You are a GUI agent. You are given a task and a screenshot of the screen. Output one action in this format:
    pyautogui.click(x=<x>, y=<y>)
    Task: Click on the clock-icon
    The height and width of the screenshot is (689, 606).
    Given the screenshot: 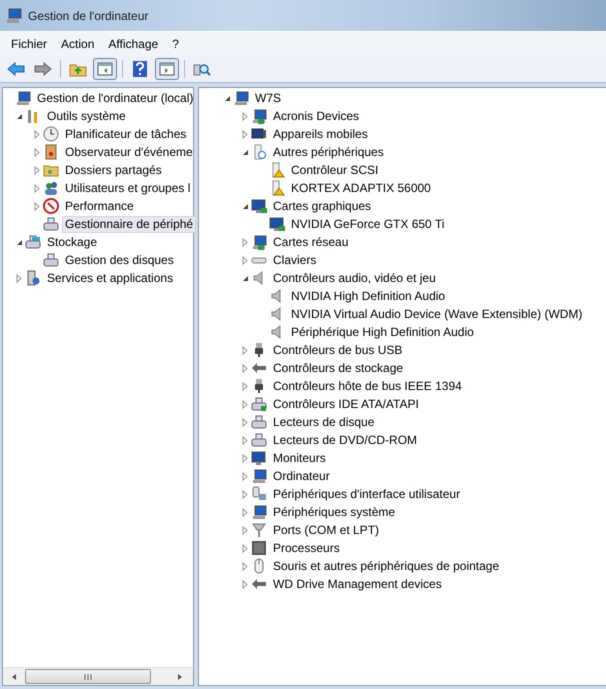 What is the action you would take?
    pyautogui.click(x=51, y=134)
    